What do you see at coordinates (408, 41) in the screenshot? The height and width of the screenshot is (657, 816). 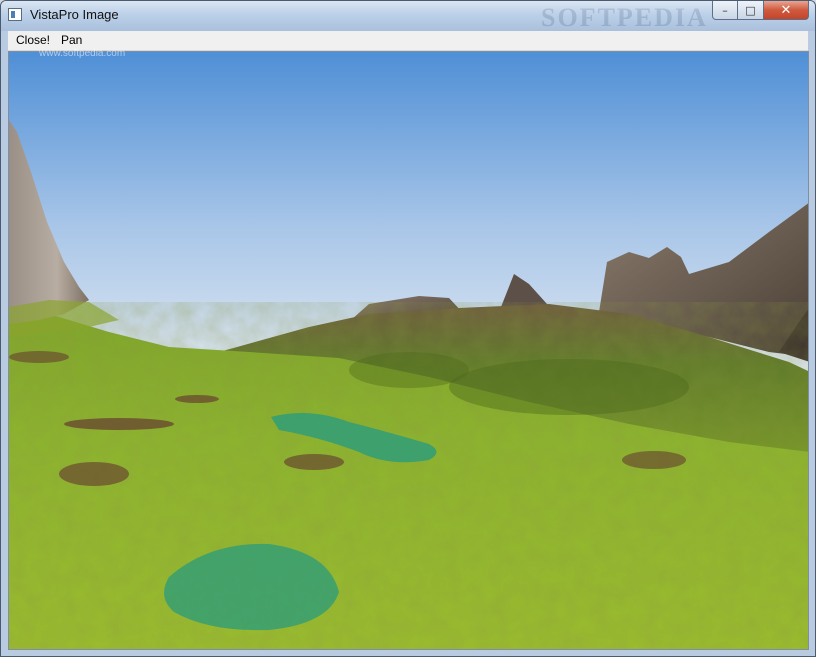 I see `menu-bar: Close! Pan` at bounding box center [408, 41].